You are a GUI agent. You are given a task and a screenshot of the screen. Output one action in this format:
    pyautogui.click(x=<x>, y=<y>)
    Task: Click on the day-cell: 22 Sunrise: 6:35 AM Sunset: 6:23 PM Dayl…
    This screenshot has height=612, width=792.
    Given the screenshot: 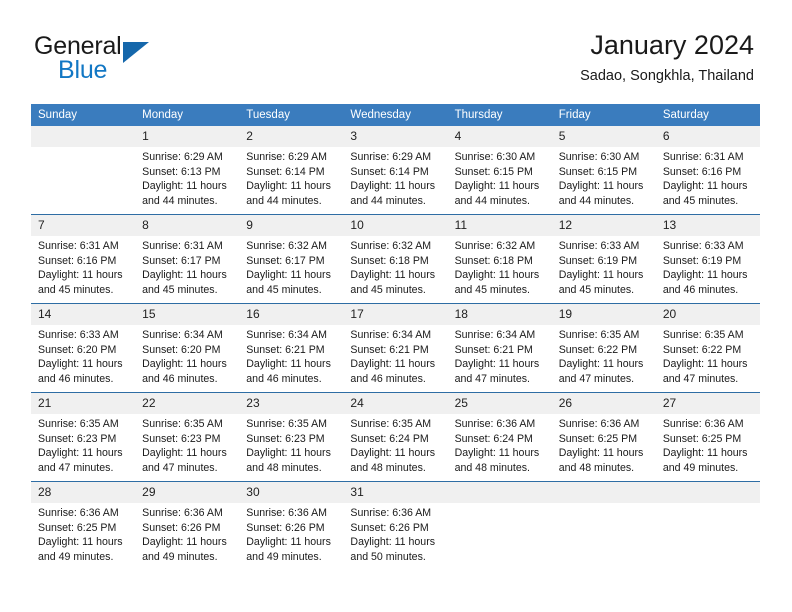 What is the action you would take?
    pyautogui.click(x=187, y=437)
    